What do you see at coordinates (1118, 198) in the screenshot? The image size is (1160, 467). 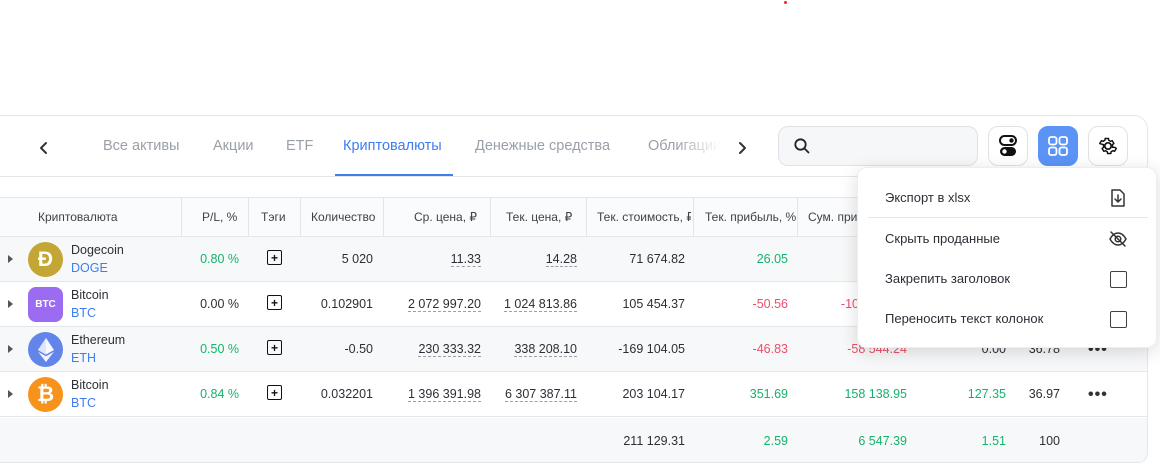 I see `download-file-icon` at bounding box center [1118, 198].